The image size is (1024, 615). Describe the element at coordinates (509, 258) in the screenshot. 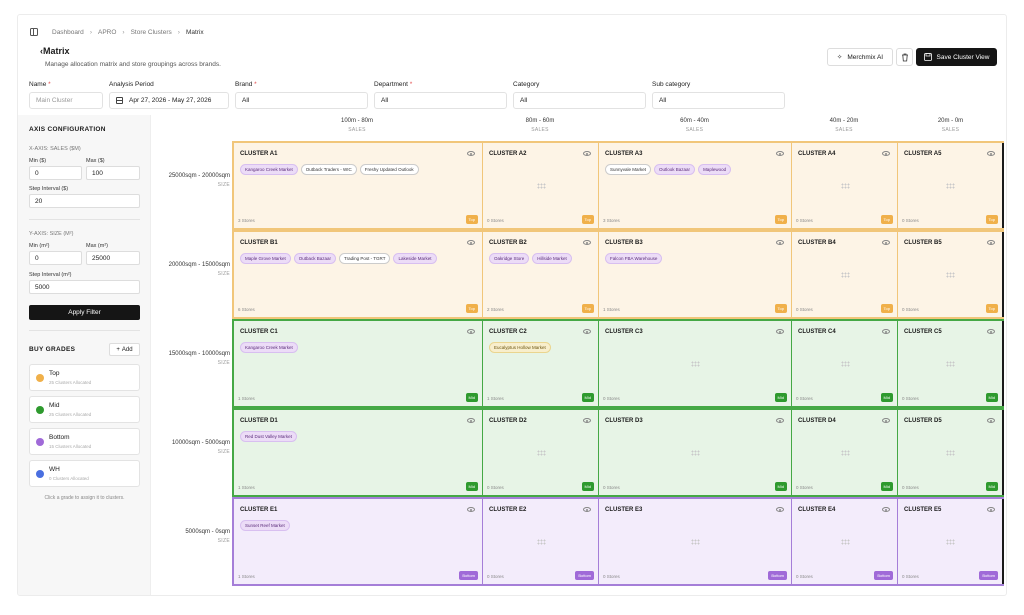

I see `store-chip: Oakridge Store` at that location.